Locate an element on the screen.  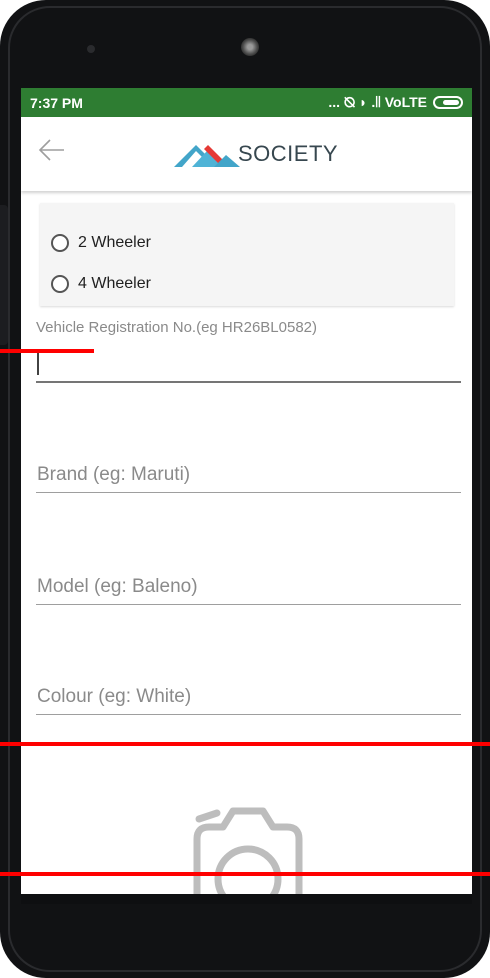
radio-4-wheeler: 4 Wheeler is located at coordinates (101, 284).